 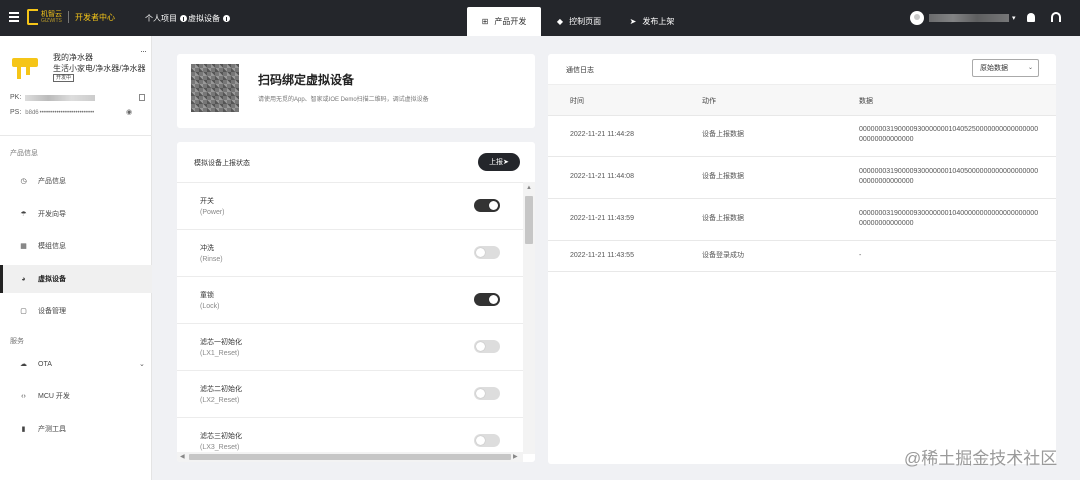 I want to click on sidebar-item-test-tool: ▮ 产测工具, so click(x=76, y=429).